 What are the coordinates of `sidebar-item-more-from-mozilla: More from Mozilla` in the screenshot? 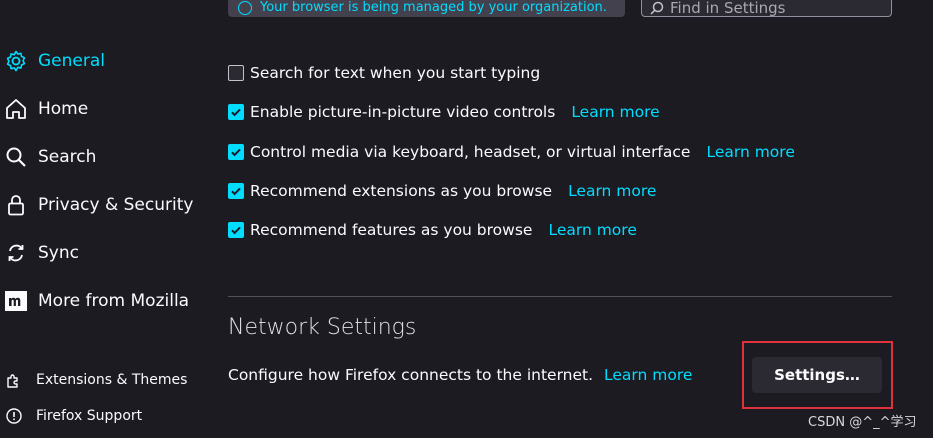 It's located at (96, 301).